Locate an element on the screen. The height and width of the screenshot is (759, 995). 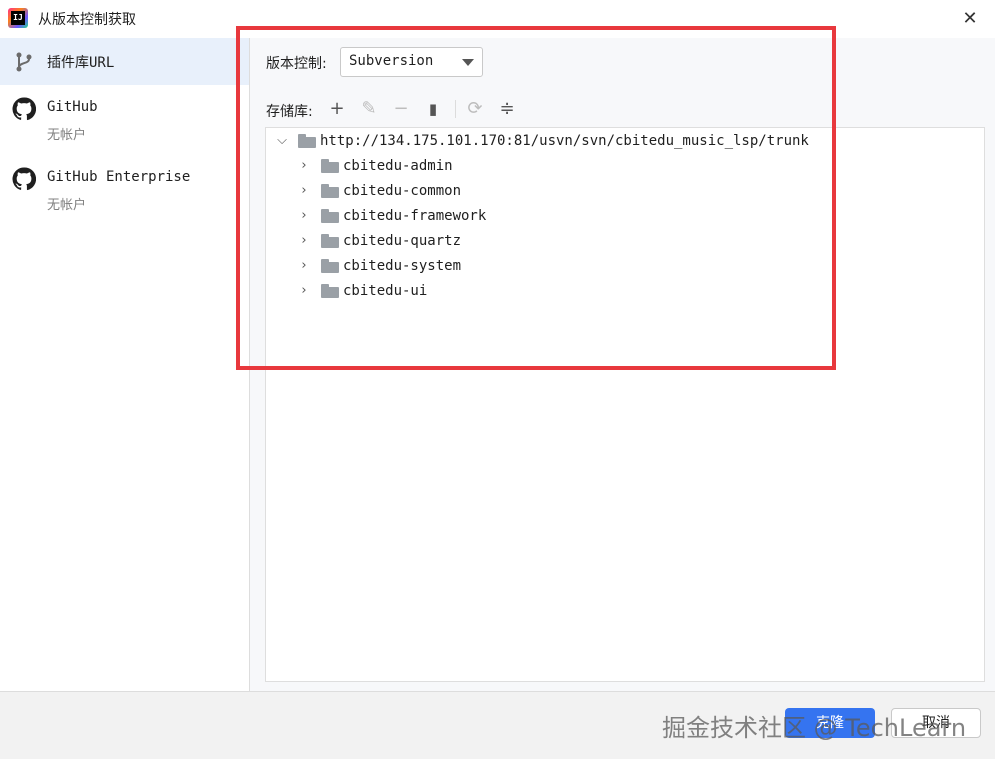
tree-node-label: cbitedu-framework is located at coordinates (415, 216).